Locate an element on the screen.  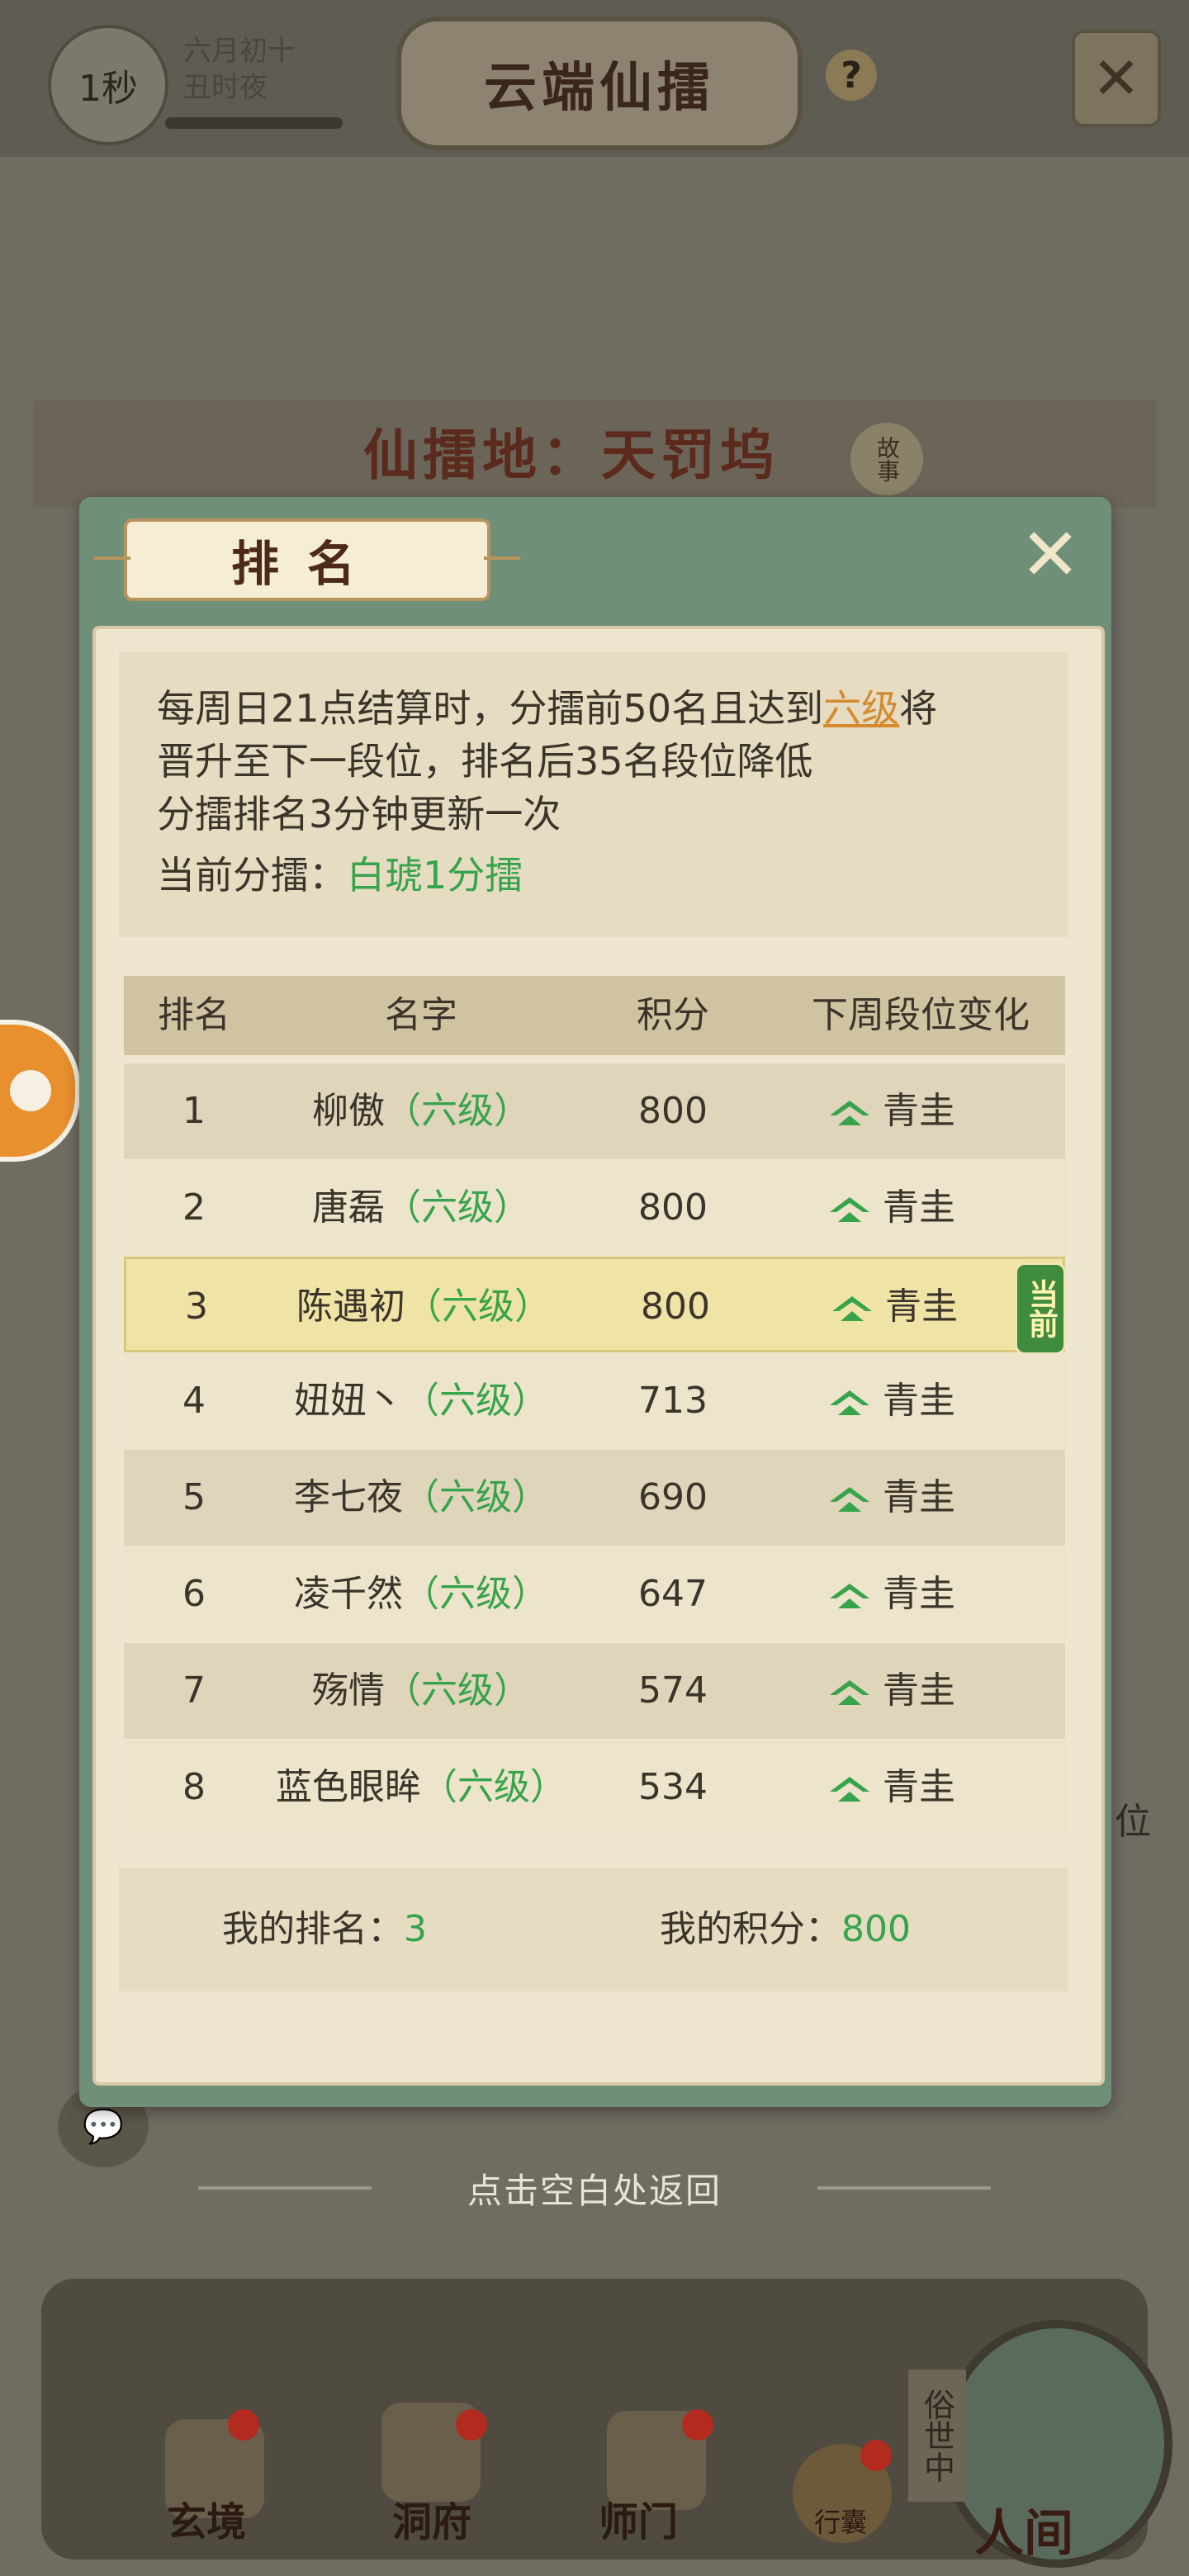
header-rank-change: 下周段位变化 is located at coordinates (921, 1015).